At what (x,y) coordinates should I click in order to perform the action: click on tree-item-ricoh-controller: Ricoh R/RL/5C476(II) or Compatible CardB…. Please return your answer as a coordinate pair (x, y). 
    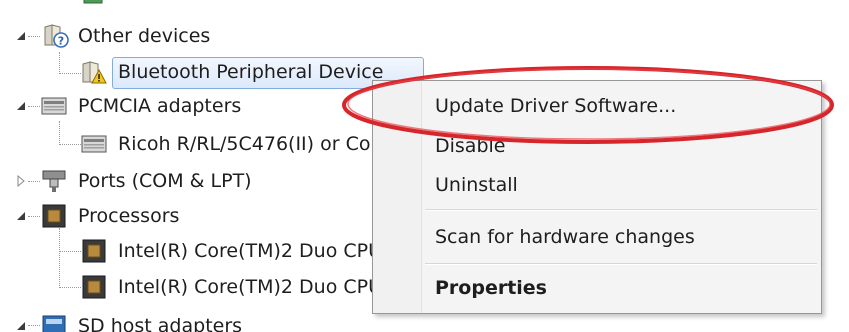
    Looking at the image, I should click on (246, 144).